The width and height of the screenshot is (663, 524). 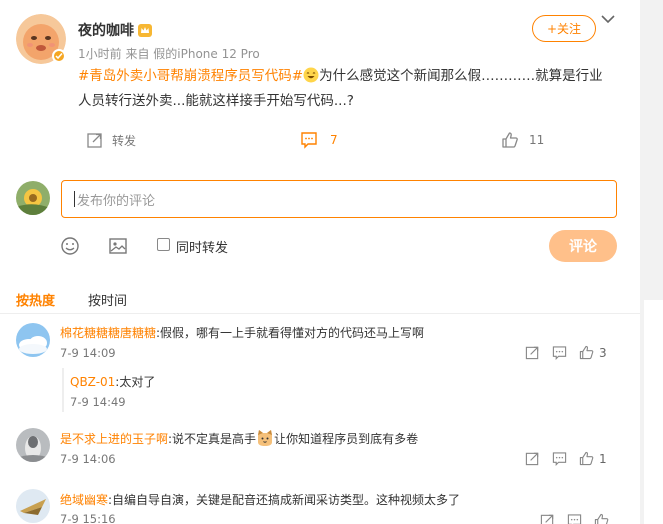 What do you see at coordinates (59, 56) in the screenshot?
I see `verified-badge-icon` at bounding box center [59, 56].